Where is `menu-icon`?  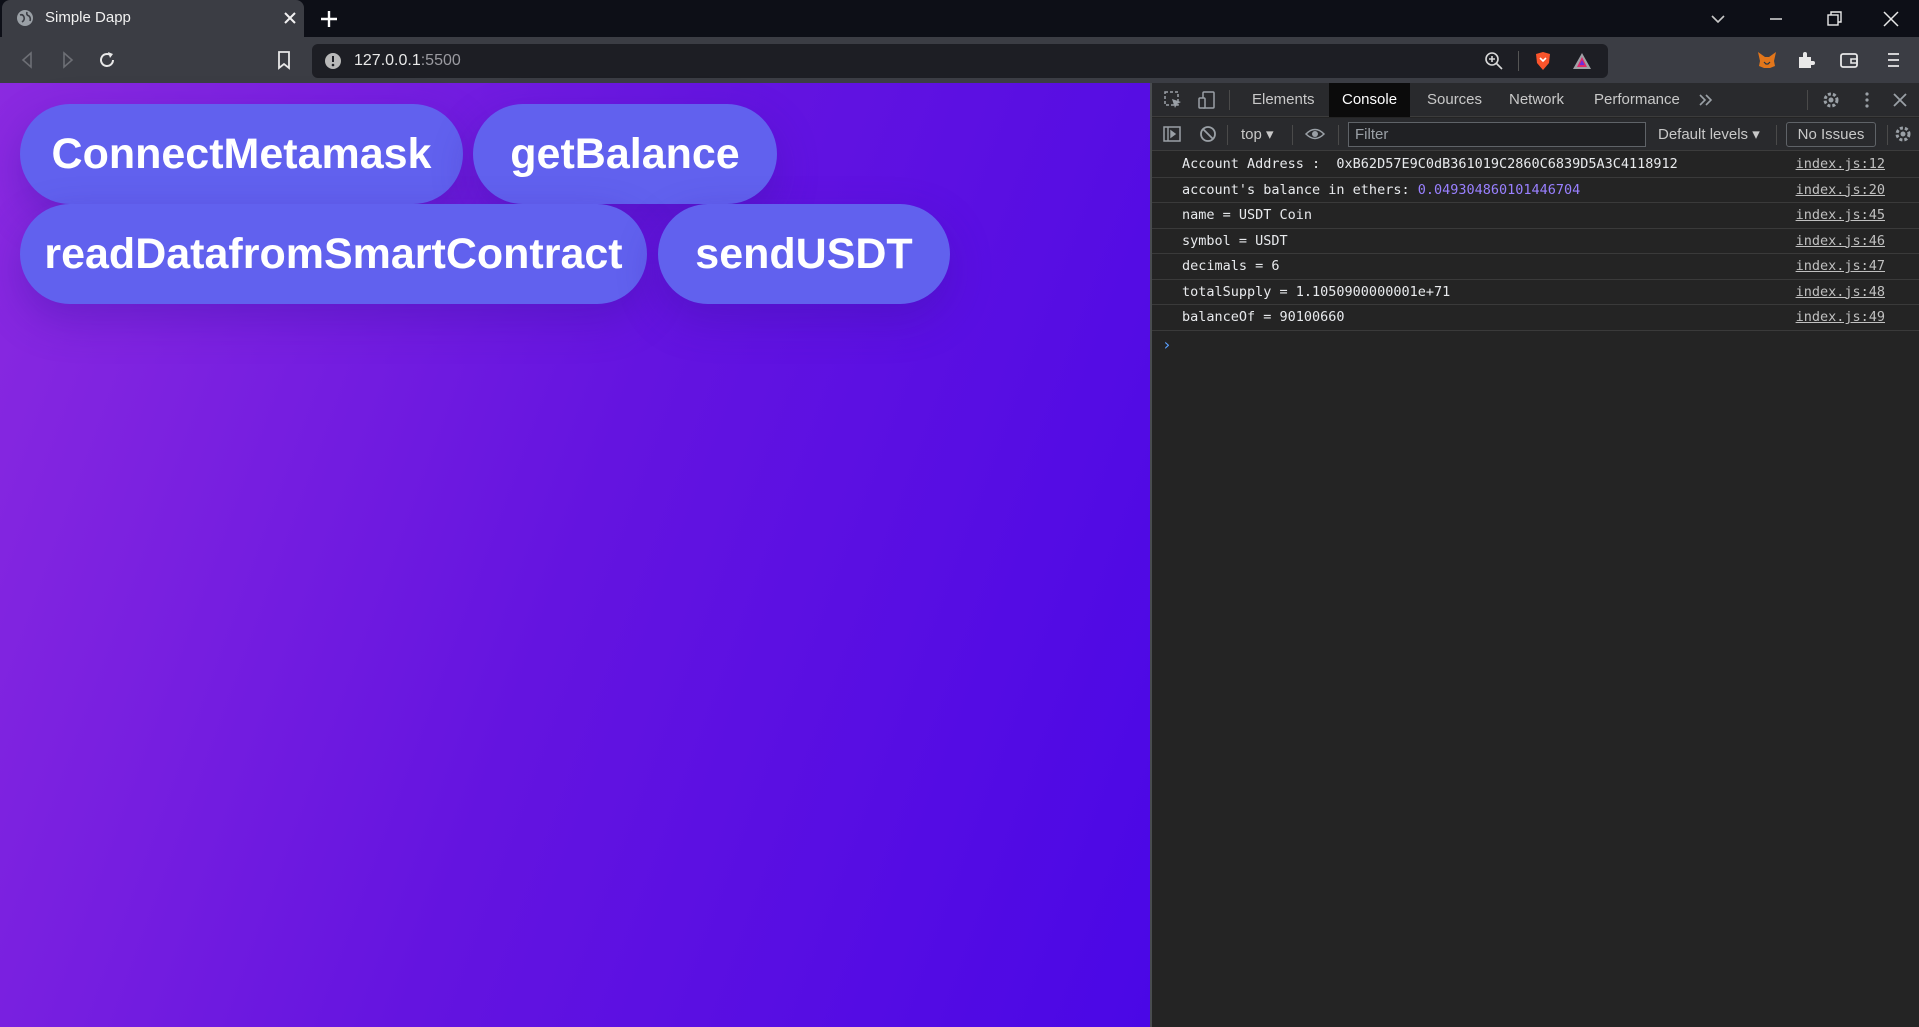 menu-icon is located at coordinates (1893, 60).